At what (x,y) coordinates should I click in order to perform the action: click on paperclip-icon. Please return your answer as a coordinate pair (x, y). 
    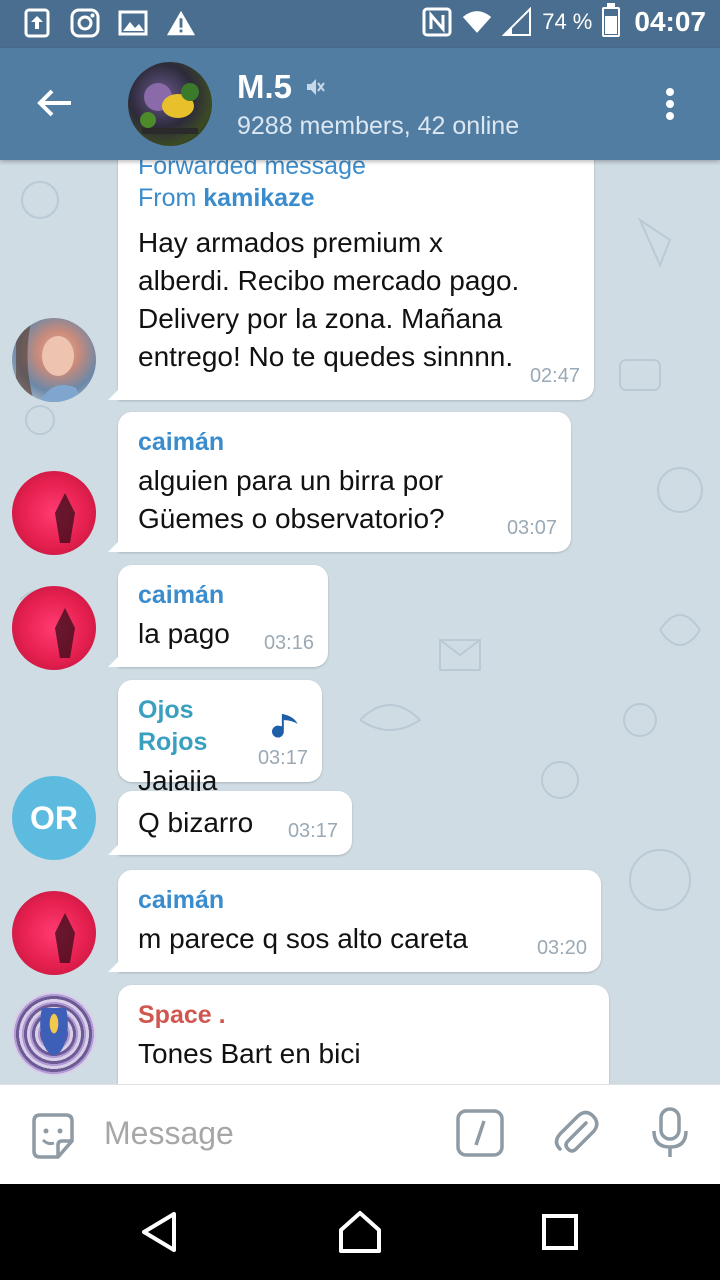
    Looking at the image, I should click on (576, 1131).